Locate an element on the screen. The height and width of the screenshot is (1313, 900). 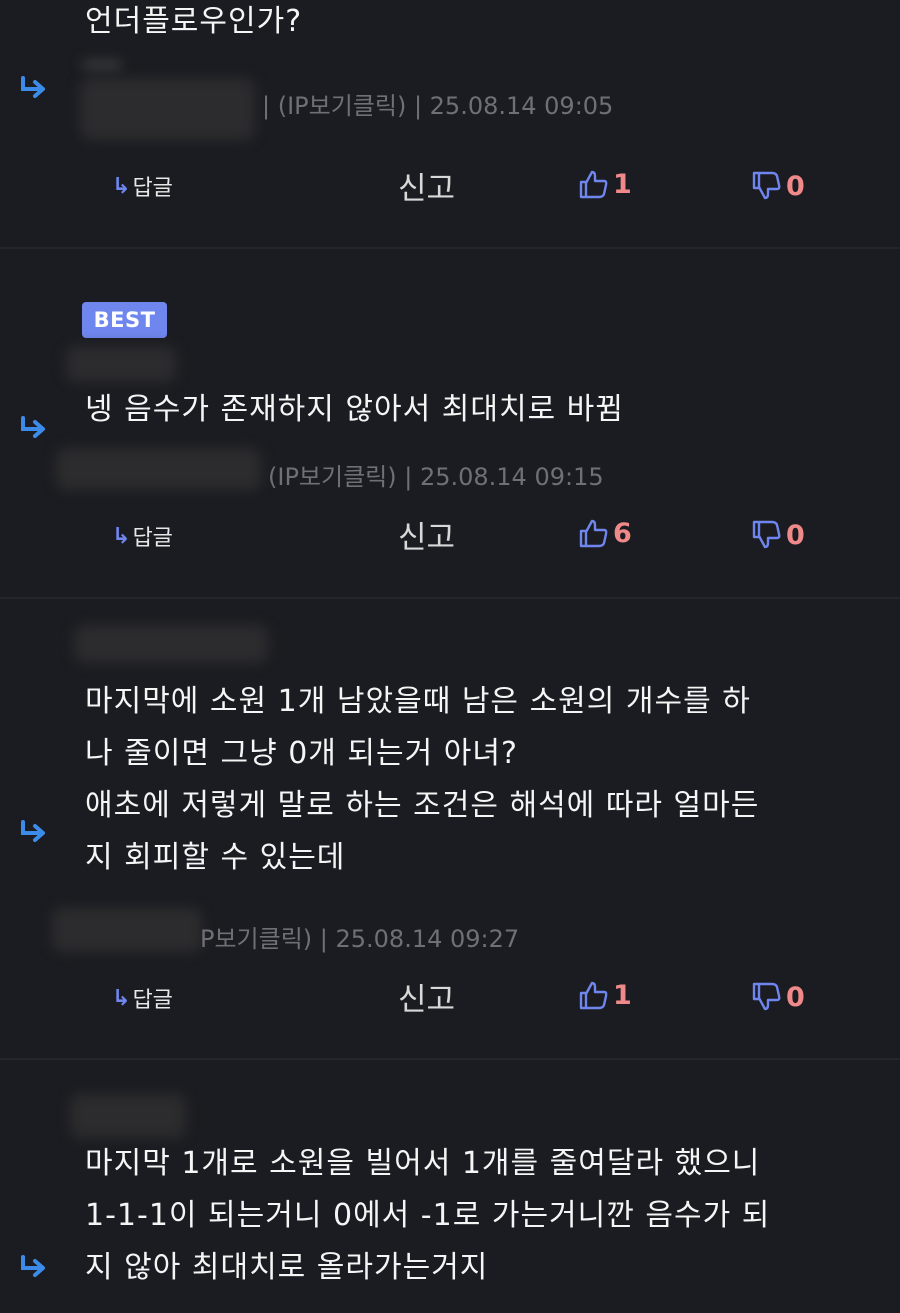
comment-text: 언더플로우인가? is located at coordinates (194, 21).